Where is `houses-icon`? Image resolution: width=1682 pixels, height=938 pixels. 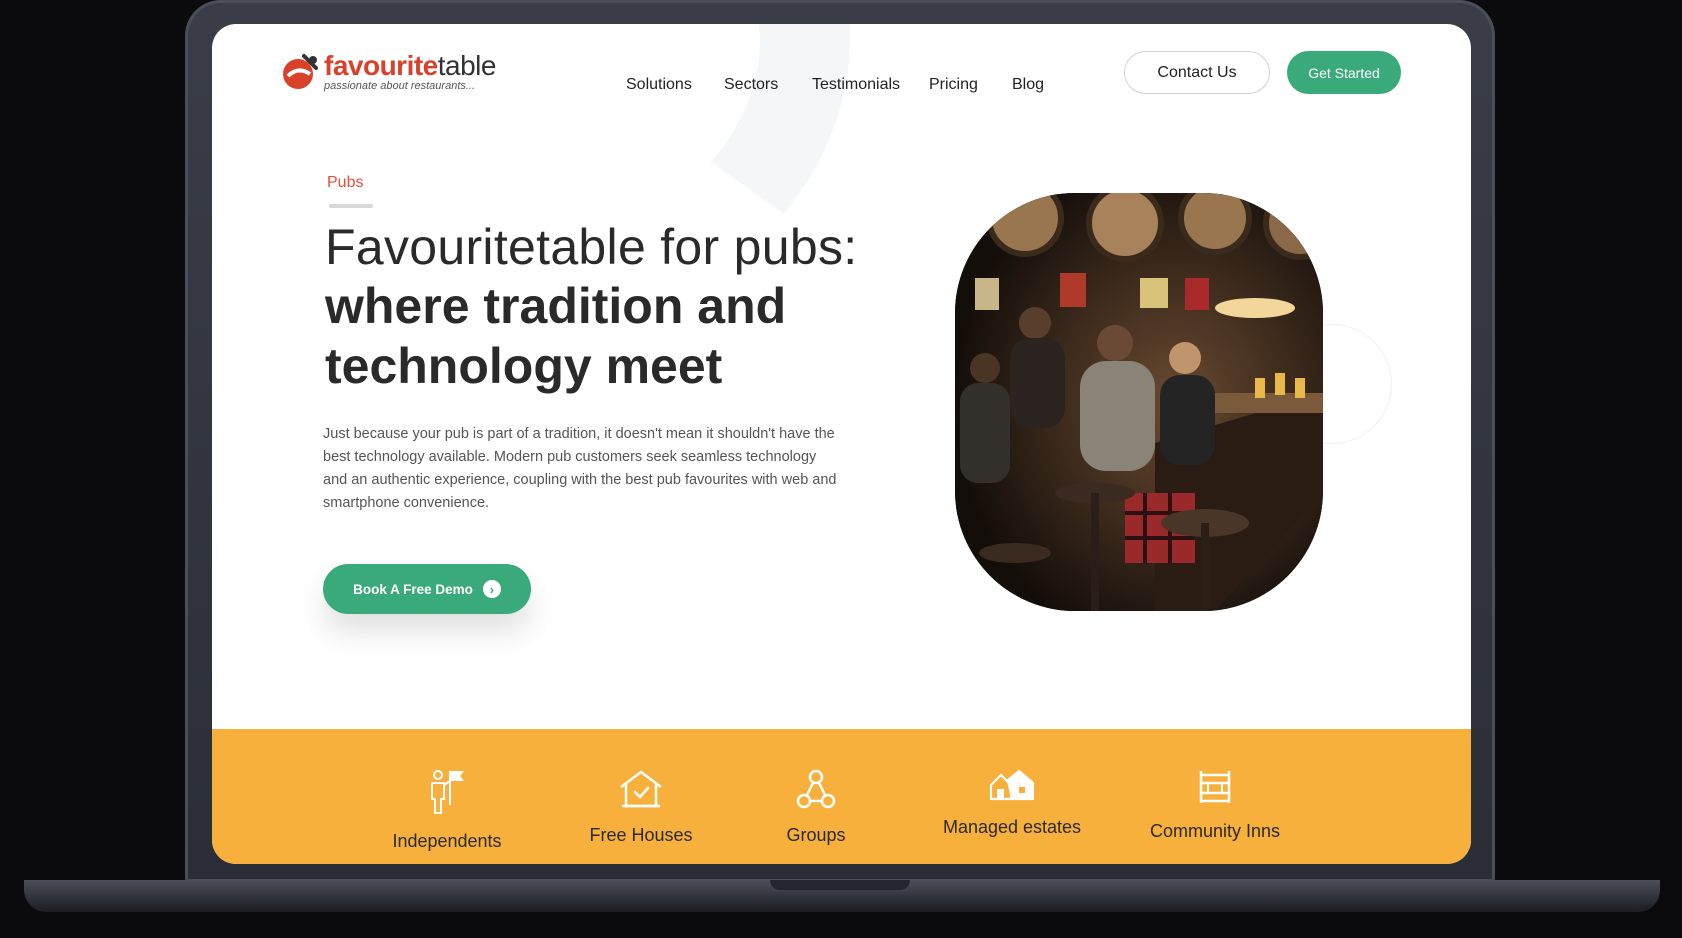
houses-icon is located at coordinates (1012, 785).